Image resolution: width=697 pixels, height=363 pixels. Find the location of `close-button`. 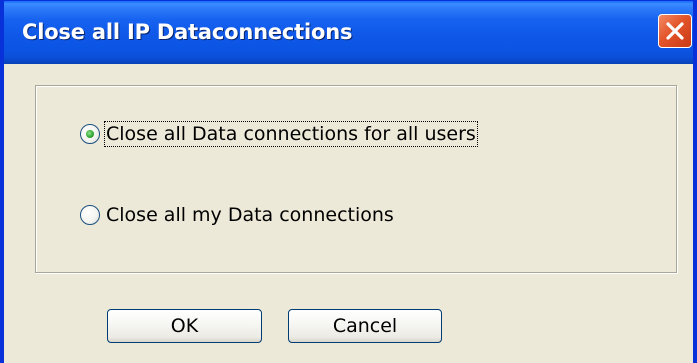

close-button is located at coordinates (675, 31).